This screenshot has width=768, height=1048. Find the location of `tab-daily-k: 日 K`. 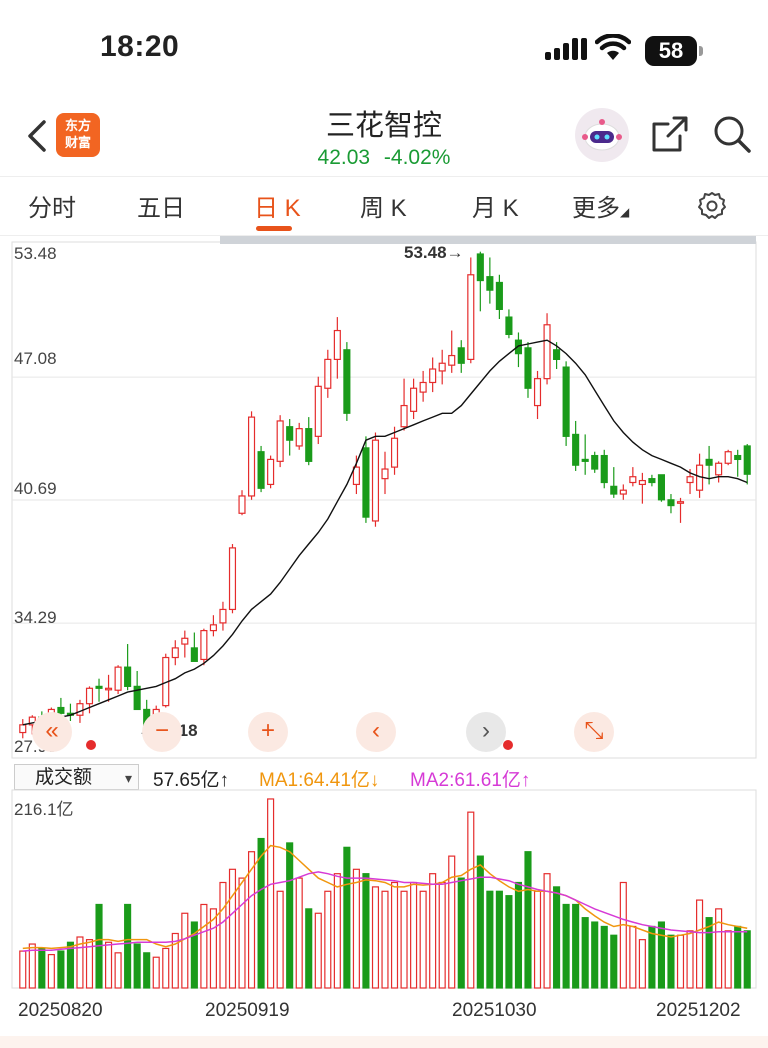

tab-daily-k: 日 K is located at coordinates (277, 205).